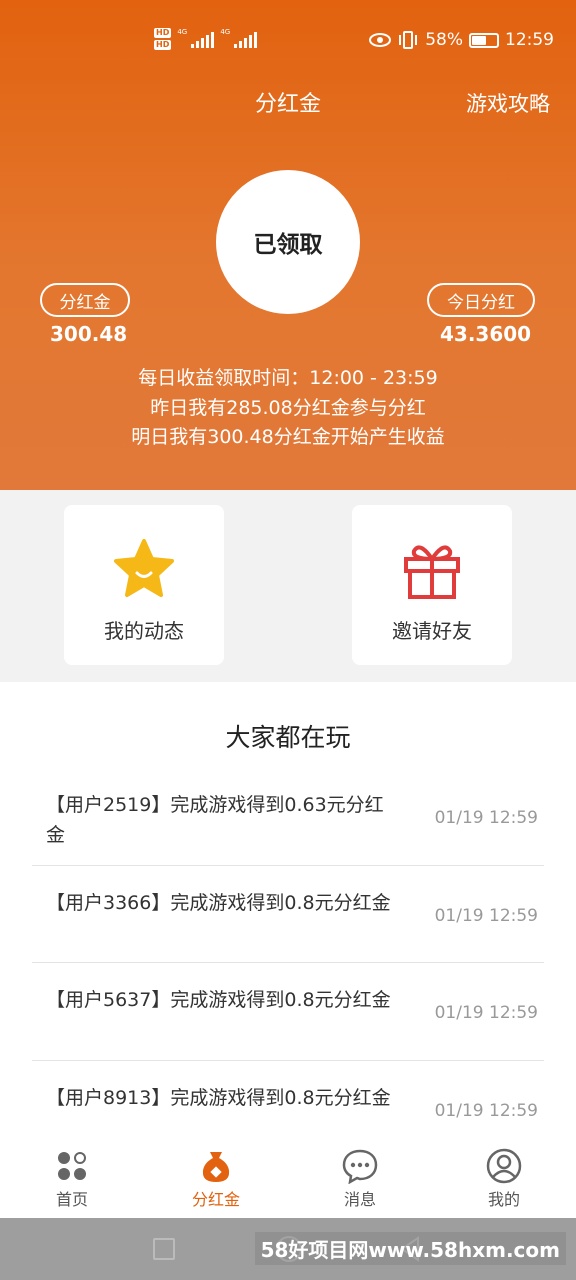 This screenshot has width=576, height=1280. Describe the element at coordinates (288, 242) in the screenshot. I see `claim-button: 已领取` at that location.